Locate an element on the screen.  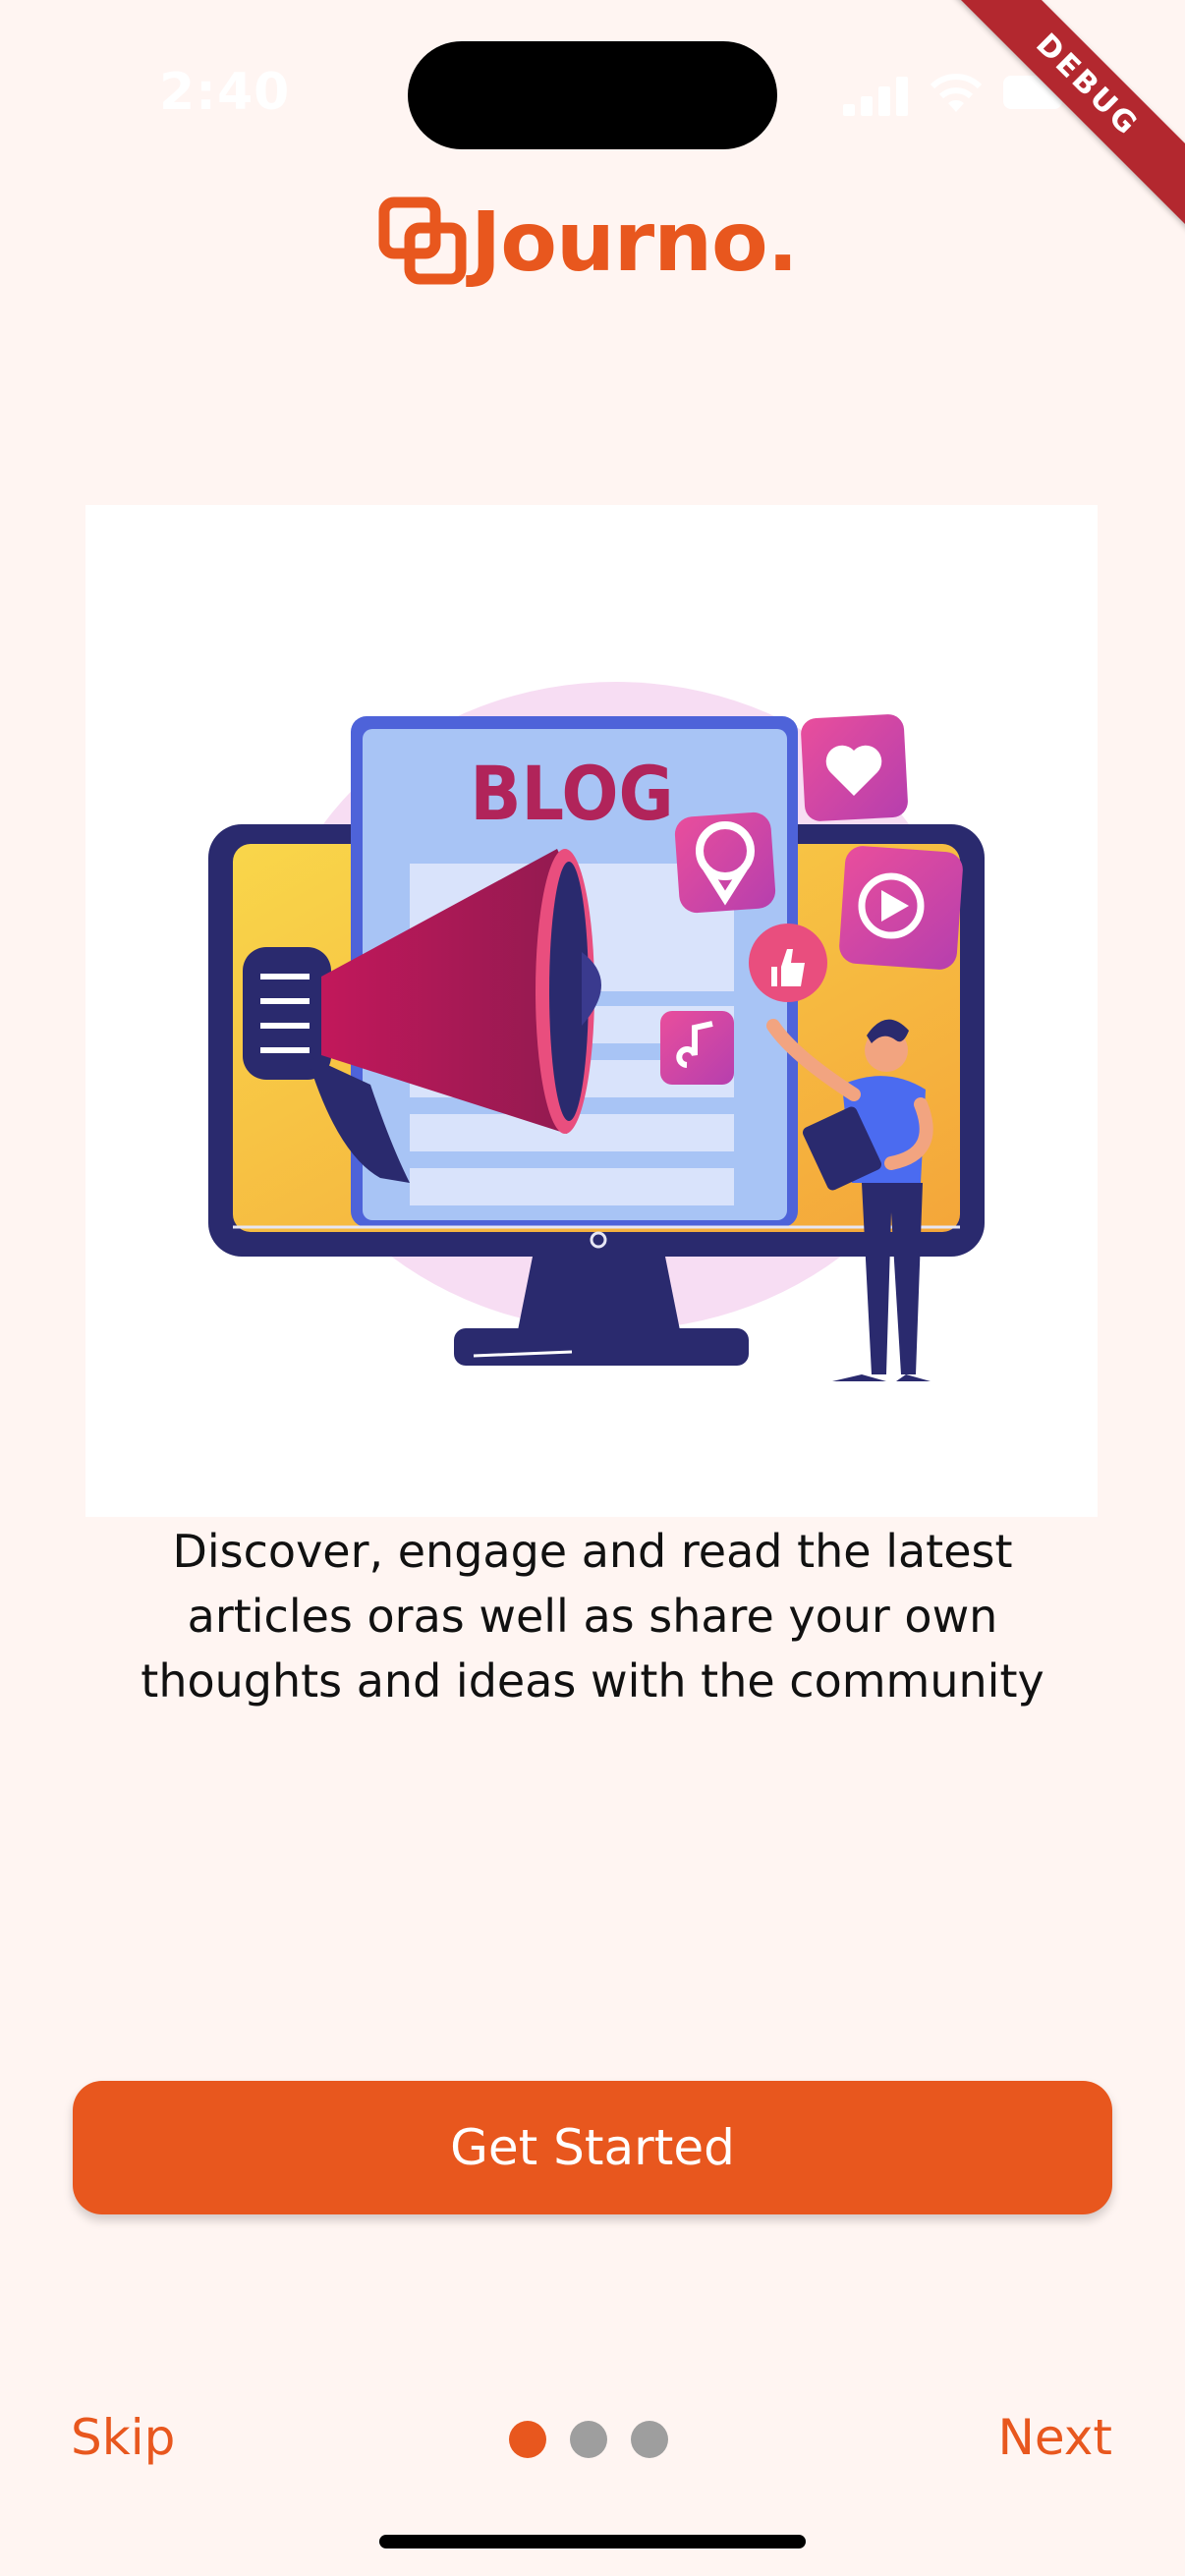
next-button: Next is located at coordinates (1055, 2437).